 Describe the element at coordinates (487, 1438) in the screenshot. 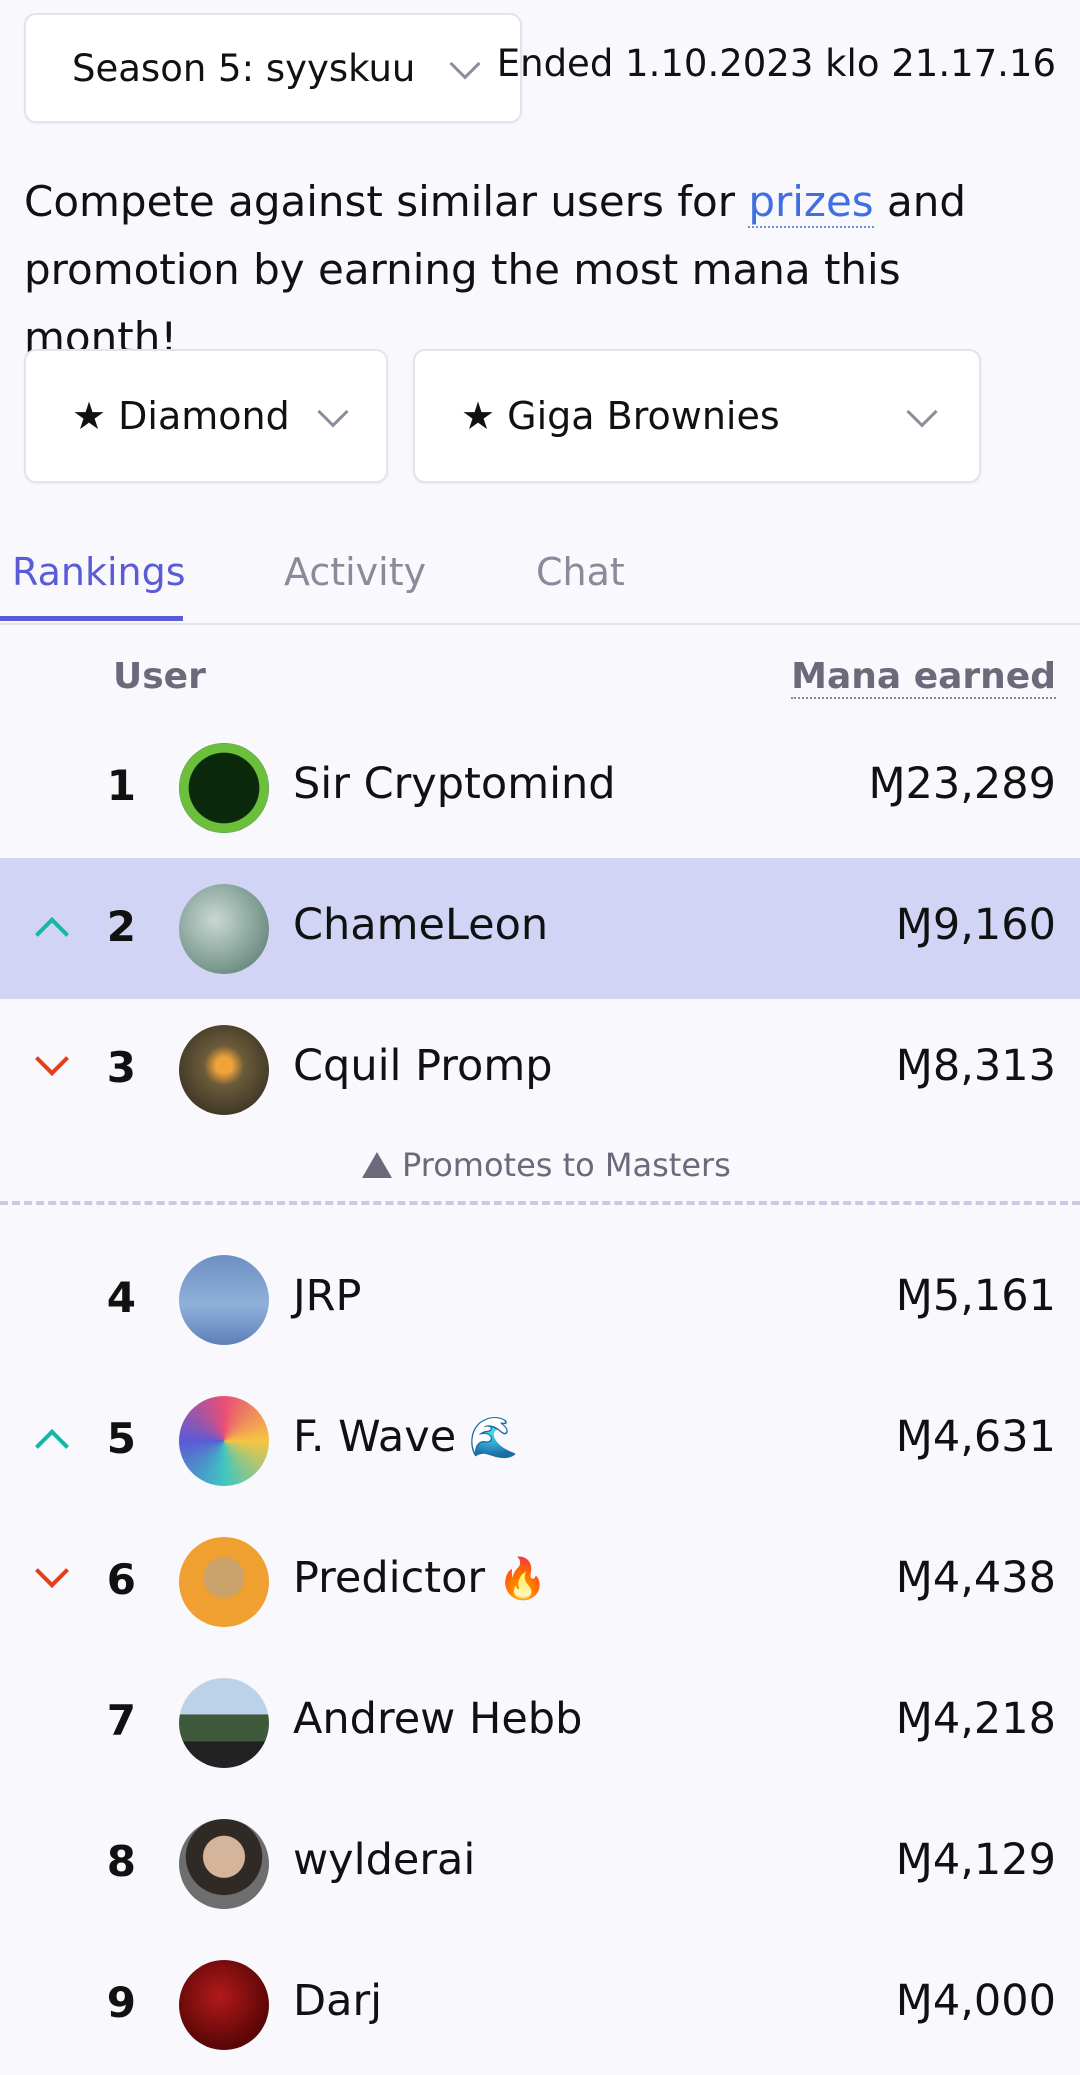

I see `user-emoji: 🌊` at that location.